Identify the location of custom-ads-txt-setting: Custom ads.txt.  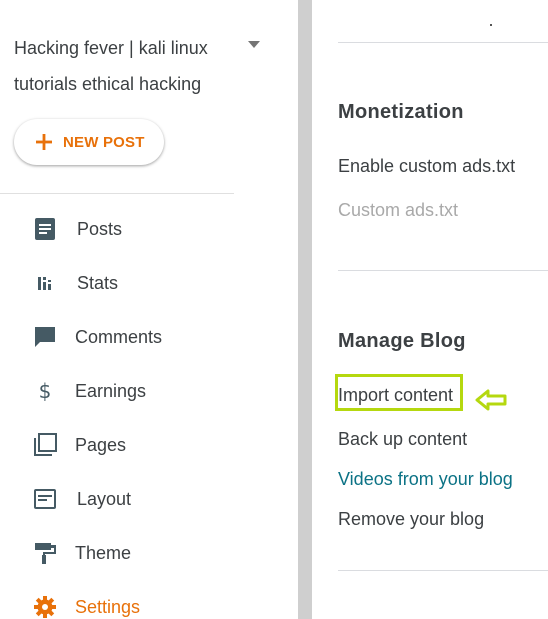
(398, 210).